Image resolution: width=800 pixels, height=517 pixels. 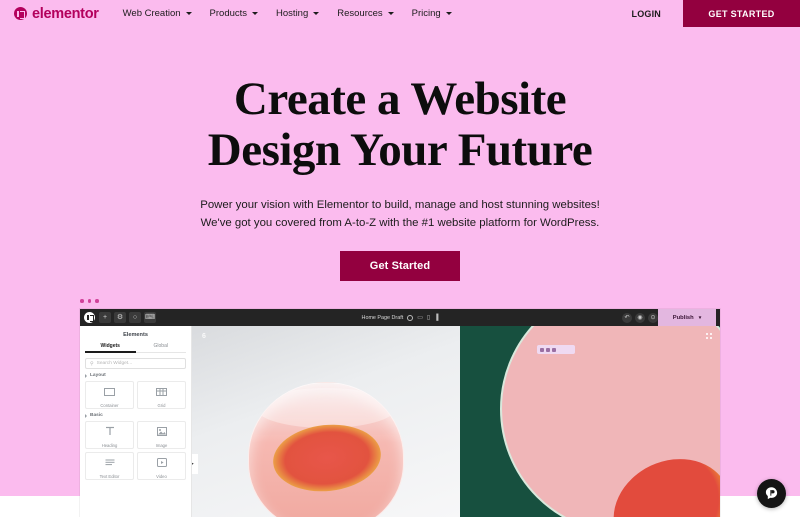 I want to click on widget-label: Text Editor, so click(x=109, y=476).